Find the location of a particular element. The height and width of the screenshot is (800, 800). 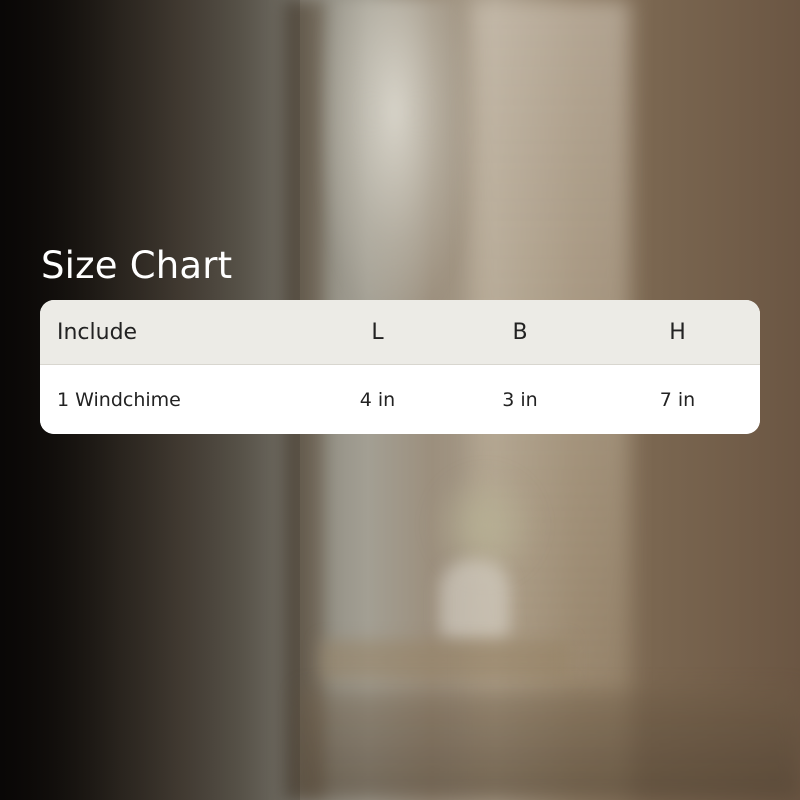

column-header-length: L is located at coordinates (377, 332).